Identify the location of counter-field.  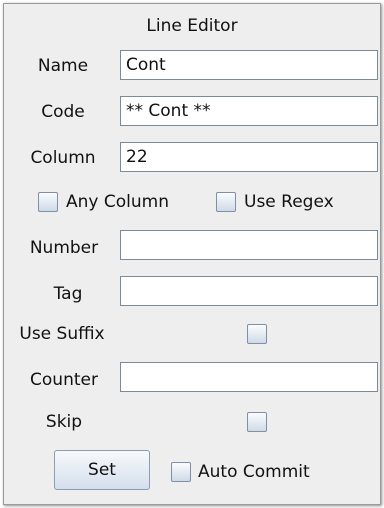
(249, 377).